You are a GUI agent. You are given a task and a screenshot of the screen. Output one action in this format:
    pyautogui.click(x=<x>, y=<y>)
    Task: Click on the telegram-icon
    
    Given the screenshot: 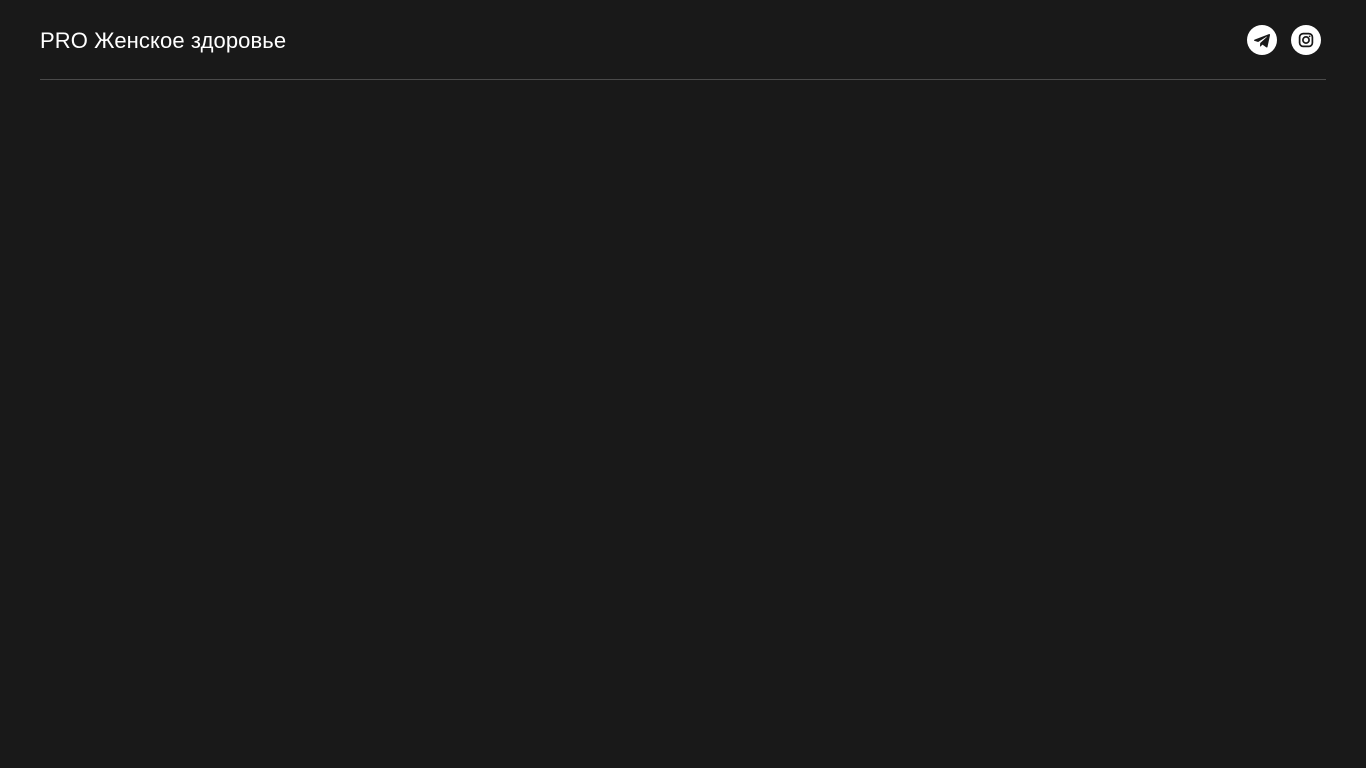 What is the action you would take?
    pyautogui.click(x=1262, y=41)
    